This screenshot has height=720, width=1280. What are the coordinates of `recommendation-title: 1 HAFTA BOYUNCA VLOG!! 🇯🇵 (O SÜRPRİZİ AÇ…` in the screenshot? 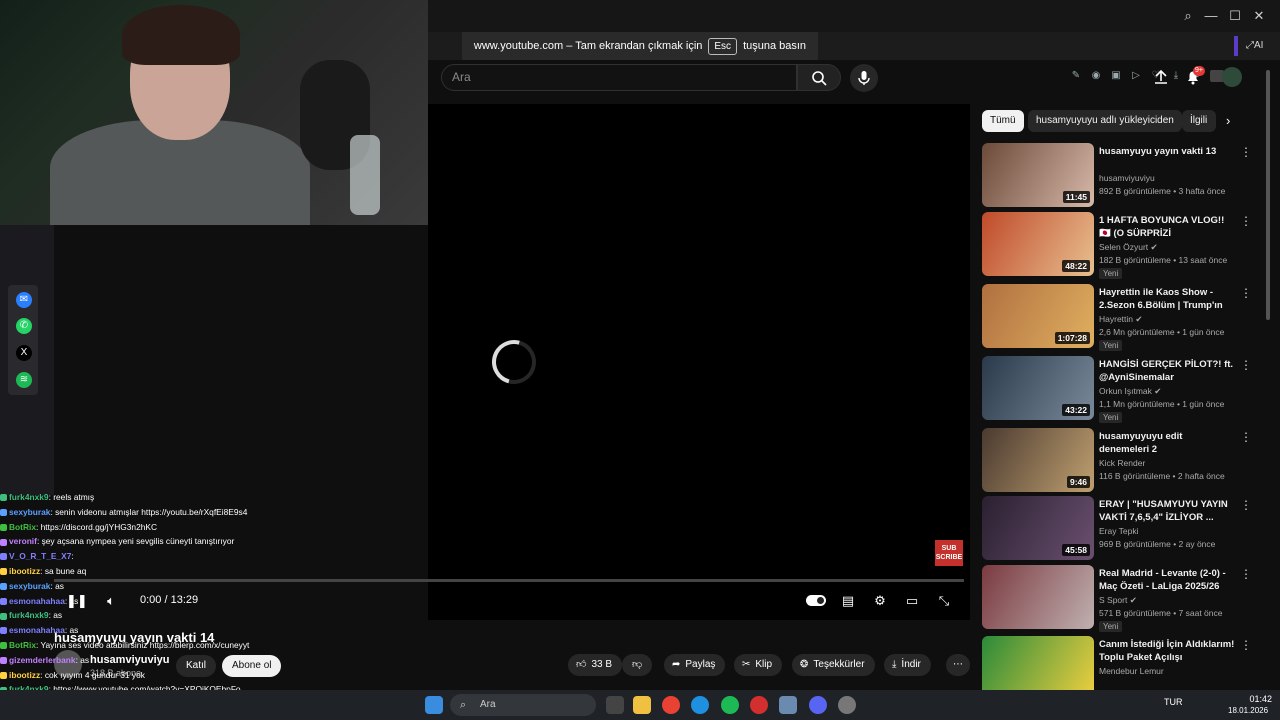 It's located at (1167, 227).